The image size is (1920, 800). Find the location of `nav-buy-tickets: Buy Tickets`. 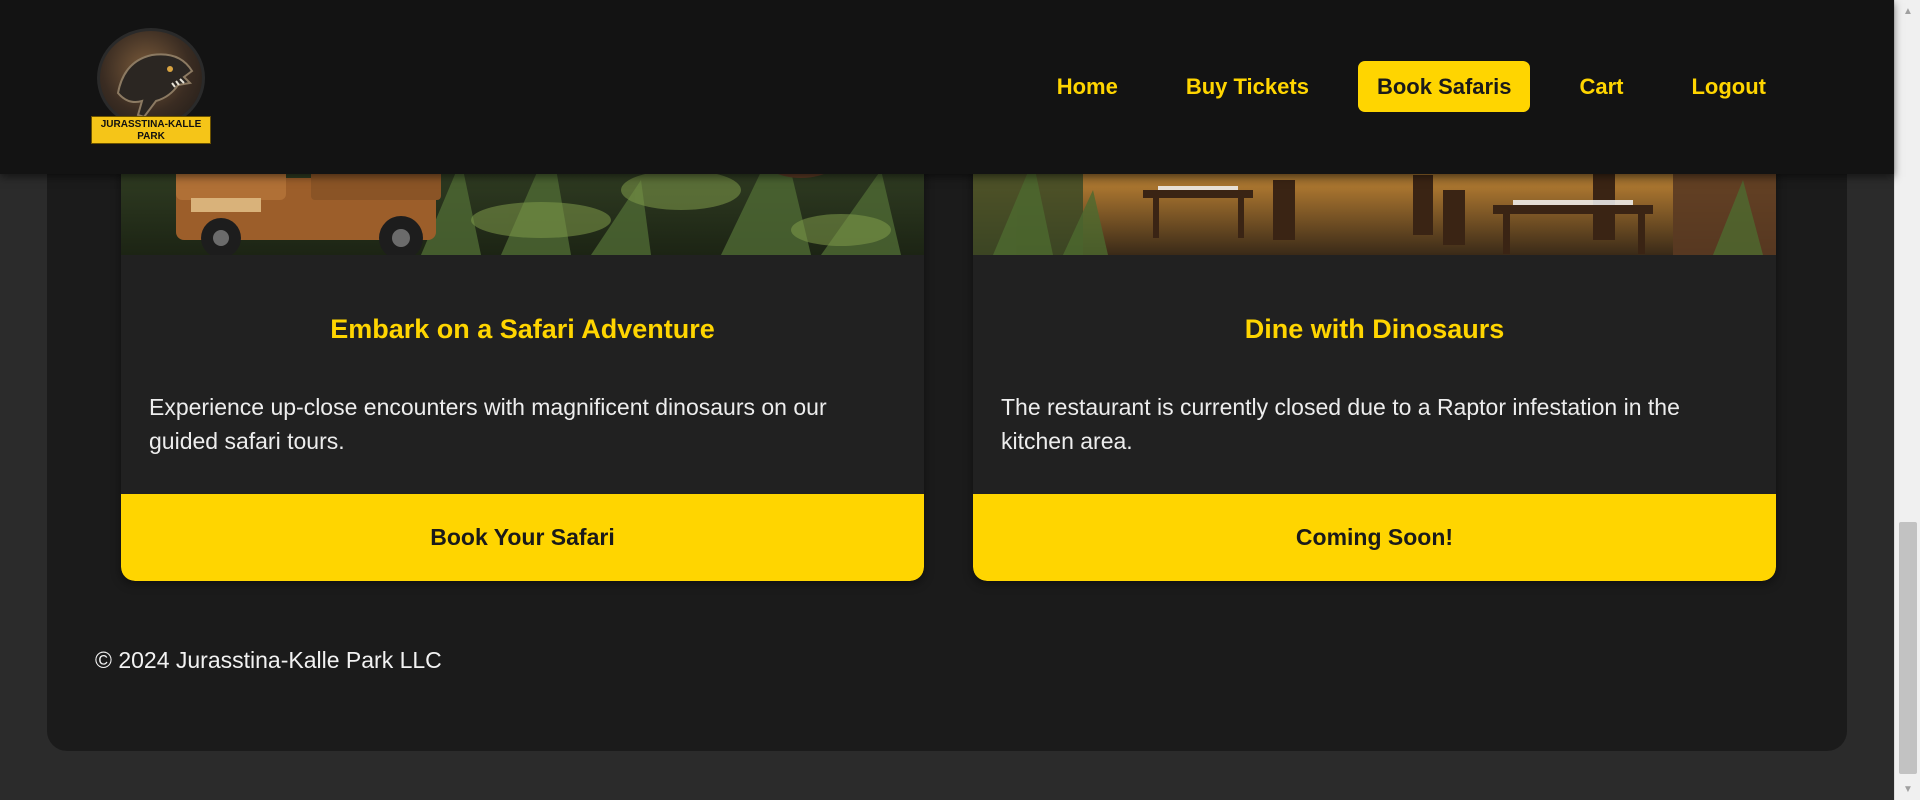

nav-buy-tickets: Buy Tickets is located at coordinates (1247, 86).